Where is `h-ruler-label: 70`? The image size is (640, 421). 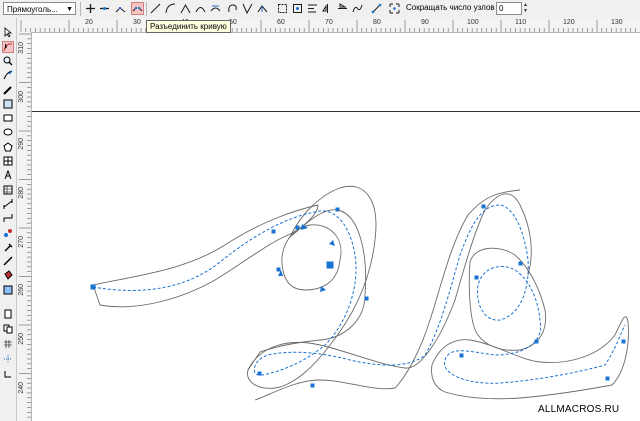
h-ruler-label: 70 is located at coordinates (329, 22).